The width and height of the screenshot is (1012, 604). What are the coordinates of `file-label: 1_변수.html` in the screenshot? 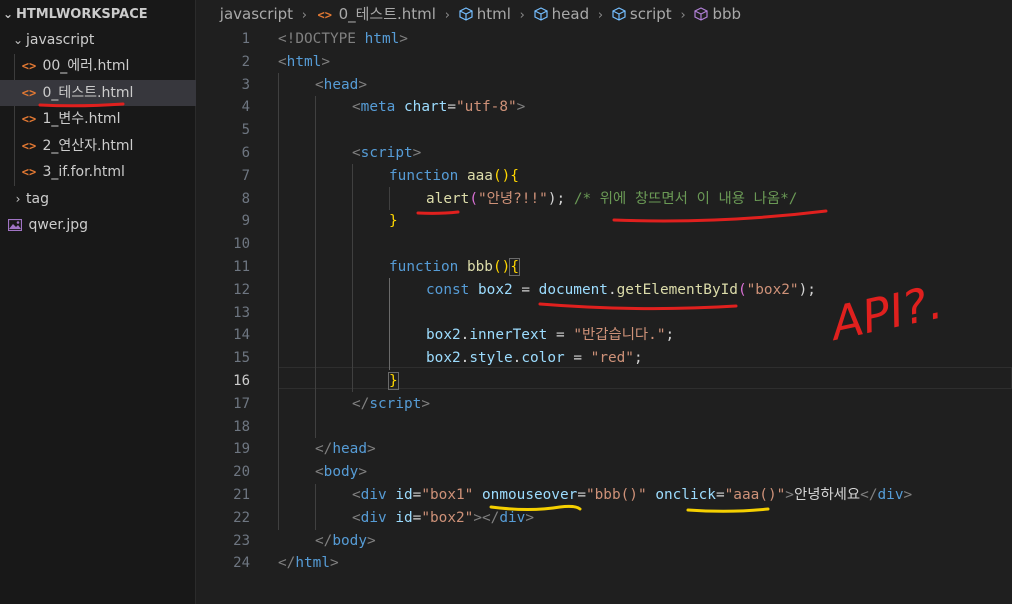 It's located at (81, 119).